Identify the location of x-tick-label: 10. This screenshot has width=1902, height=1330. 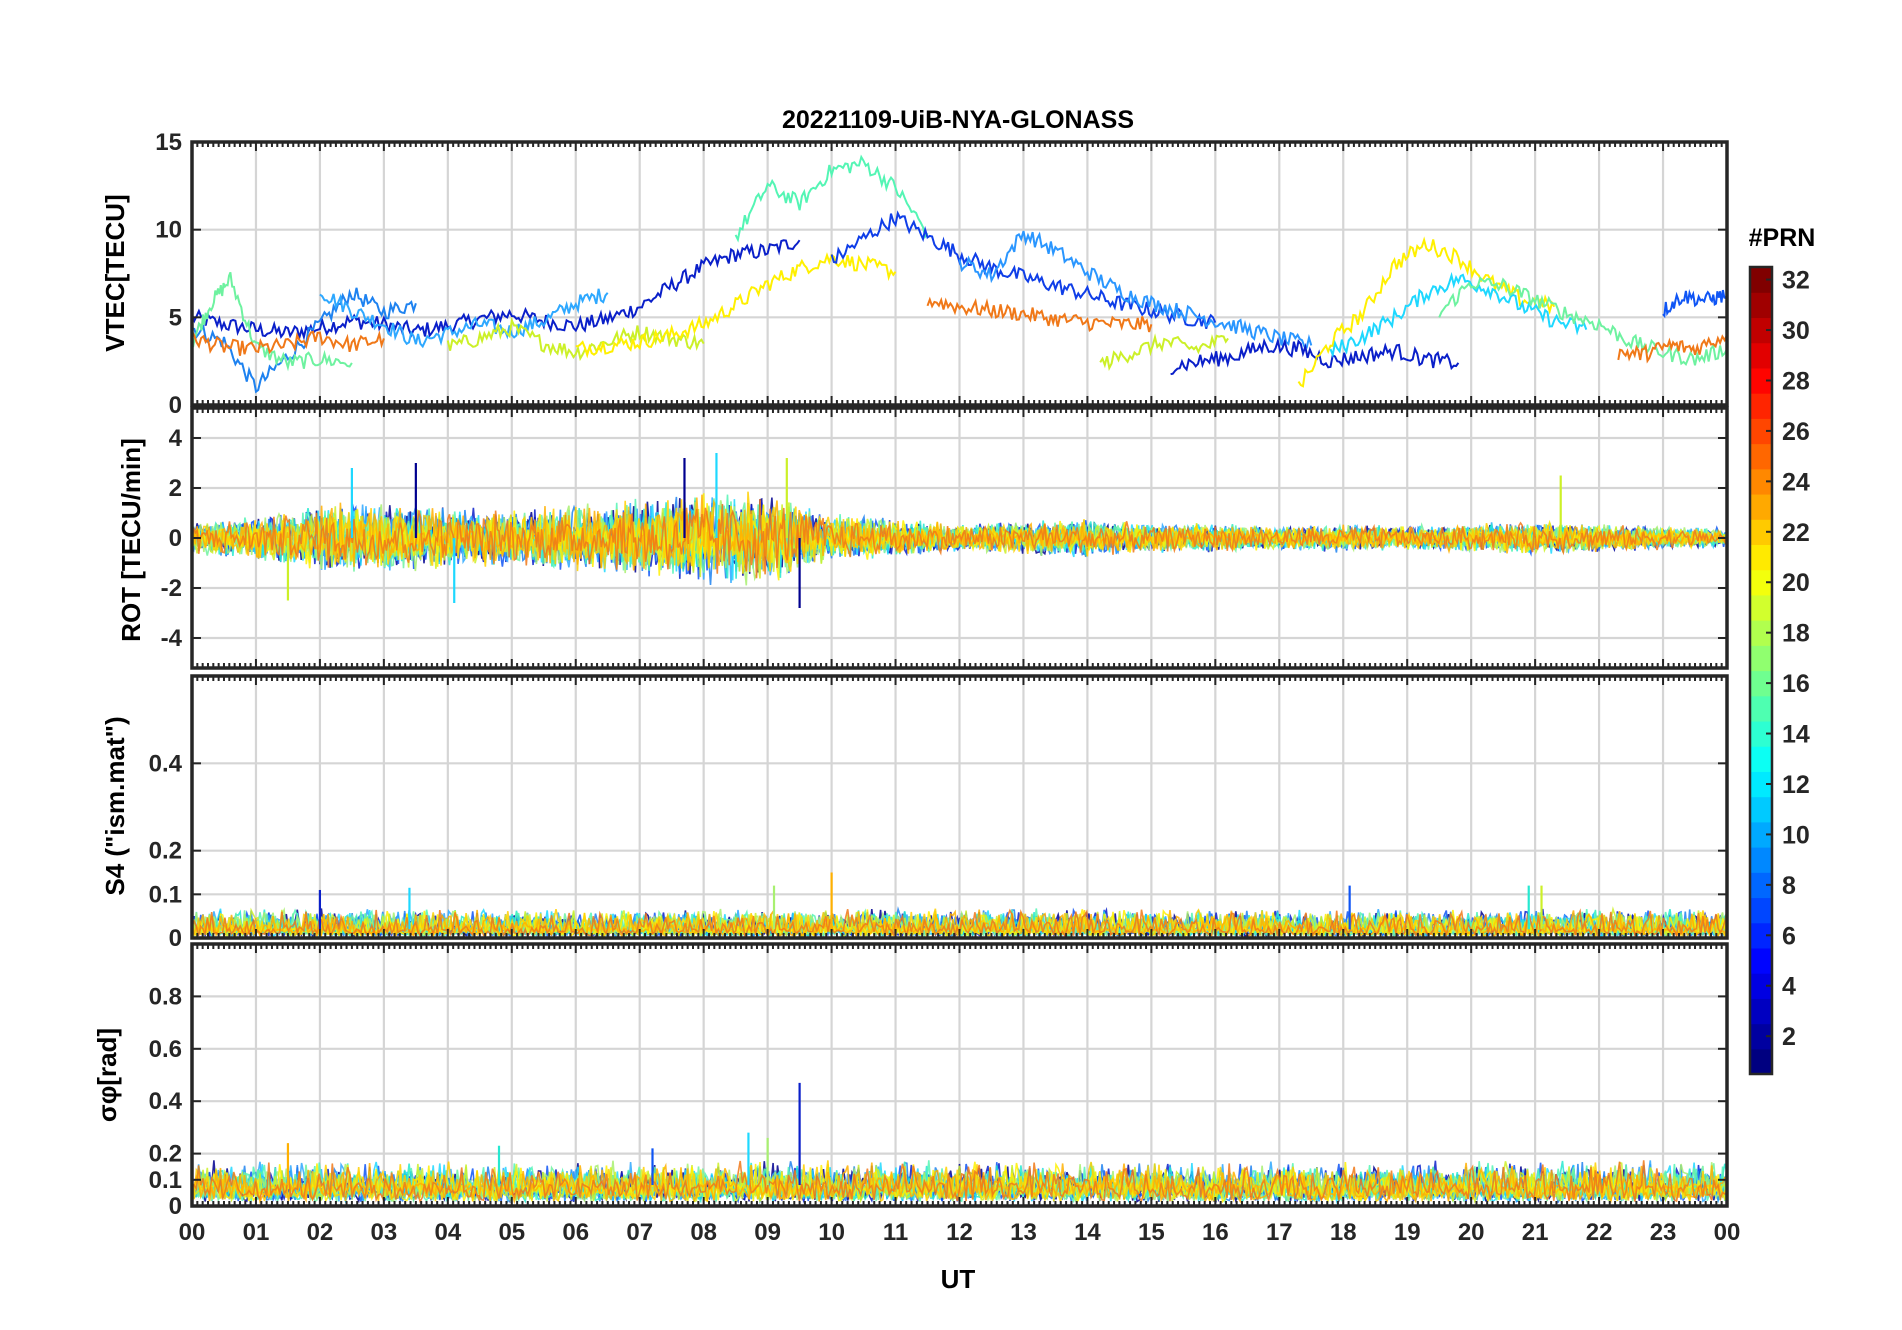
(831, 1232).